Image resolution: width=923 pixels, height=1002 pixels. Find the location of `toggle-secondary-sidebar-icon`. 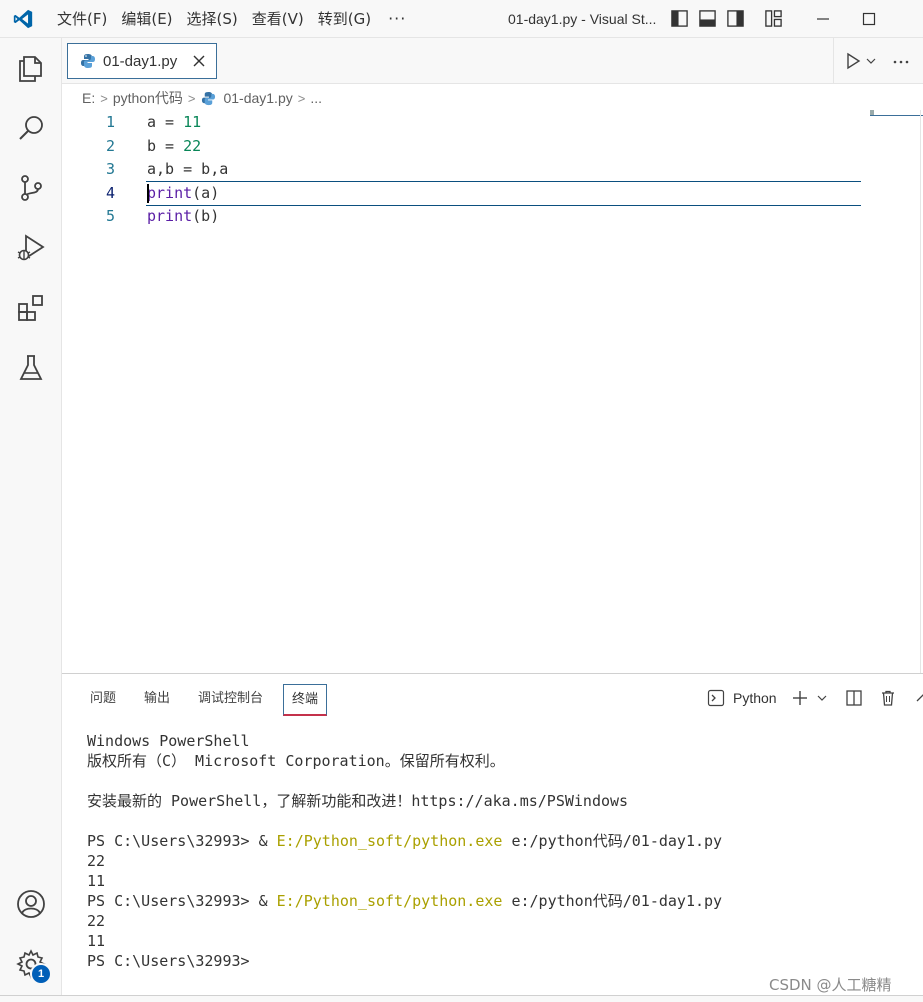

toggle-secondary-sidebar-icon is located at coordinates (735, 18).